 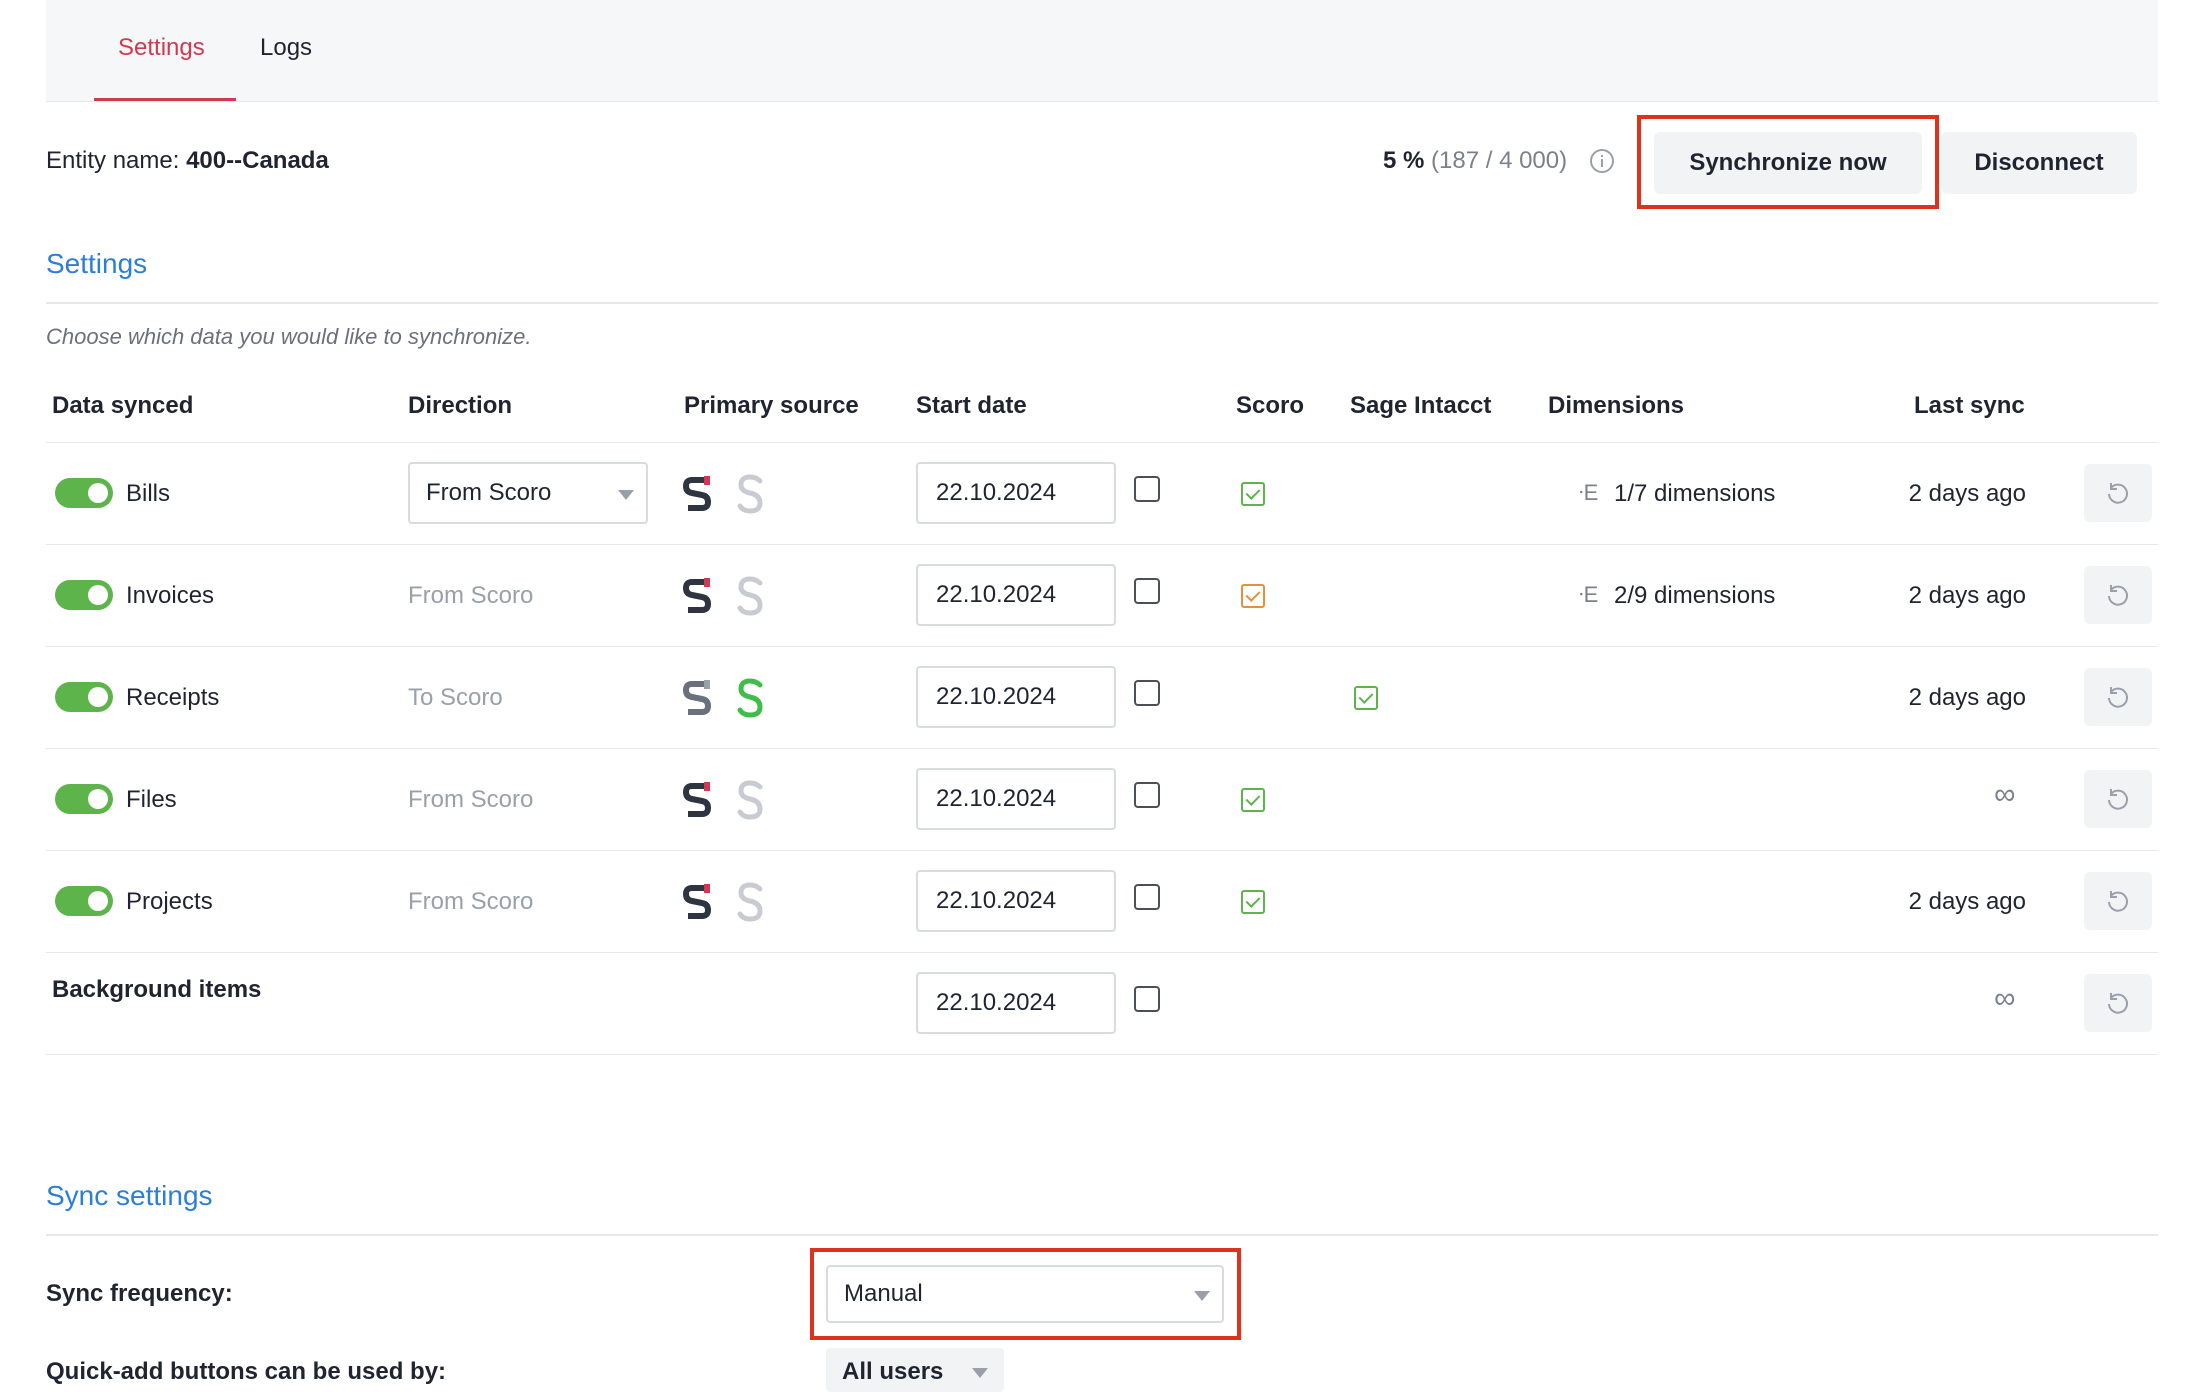 I want to click on quick-add-users-select: All users, so click(x=915, y=1370).